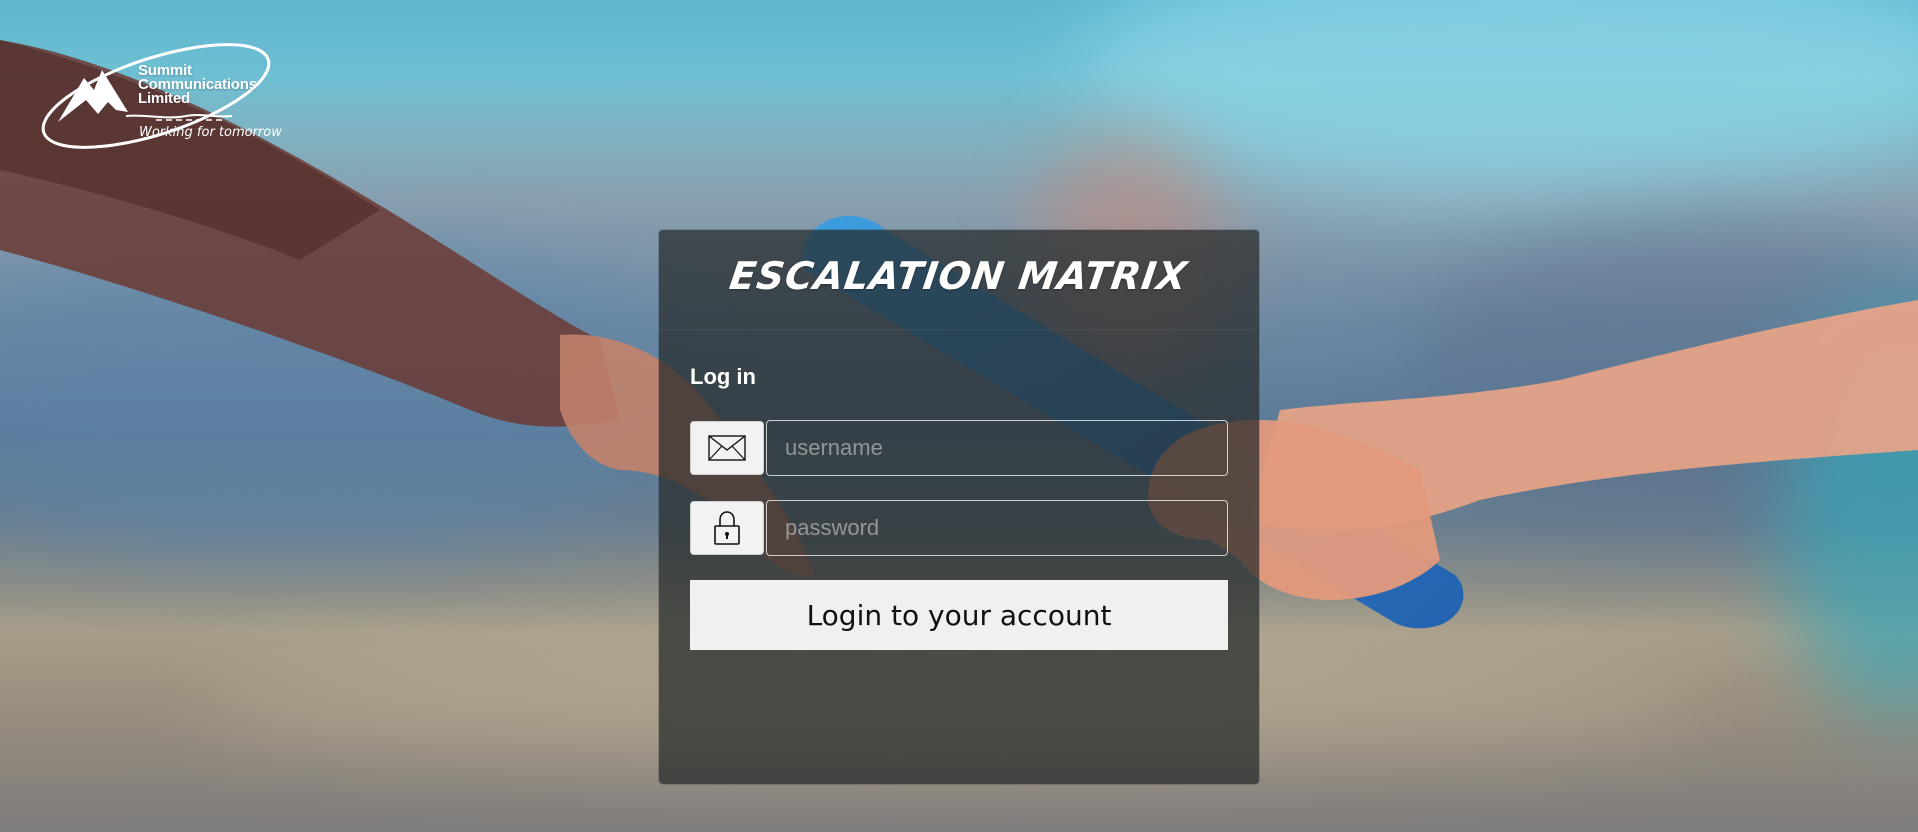 The width and height of the screenshot is (1918, 832). Describe the element at coordinates (210, 132) in the screenshot. I see `company-tagline: Working for tomorrow` at that location.